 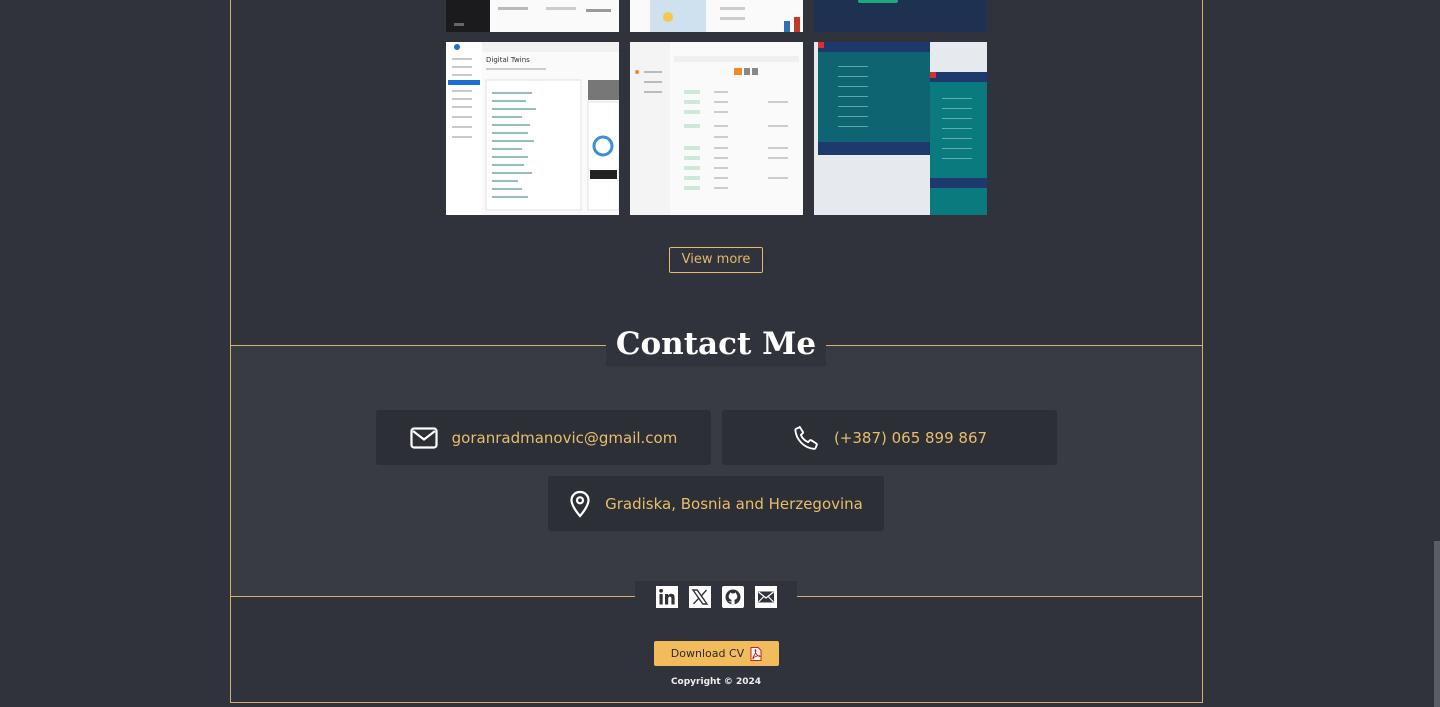 What do you see at coordinates (716, 597) in the screenshot?
I see `social-links` at bounding box center [716, 597].